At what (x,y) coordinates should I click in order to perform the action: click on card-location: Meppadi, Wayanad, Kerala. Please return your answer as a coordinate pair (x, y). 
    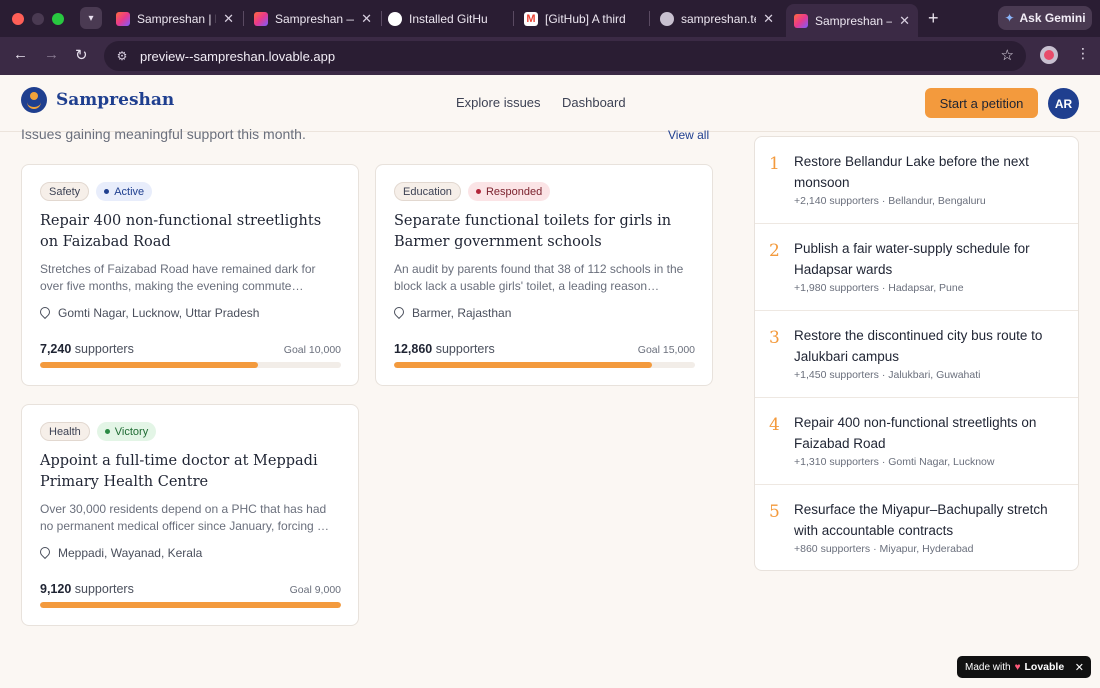
    Looking at the image, I should click on (121, 553).